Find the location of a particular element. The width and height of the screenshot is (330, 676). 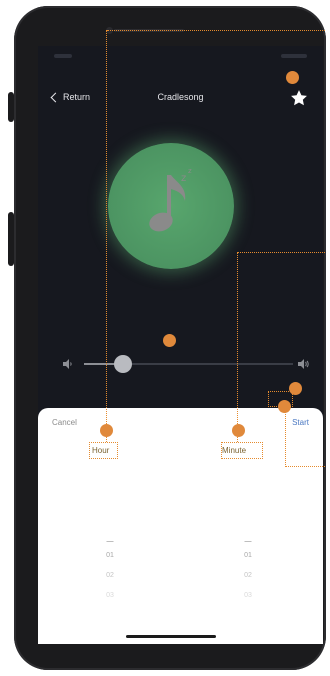

status-indicators is located at coordinates (294, 56).